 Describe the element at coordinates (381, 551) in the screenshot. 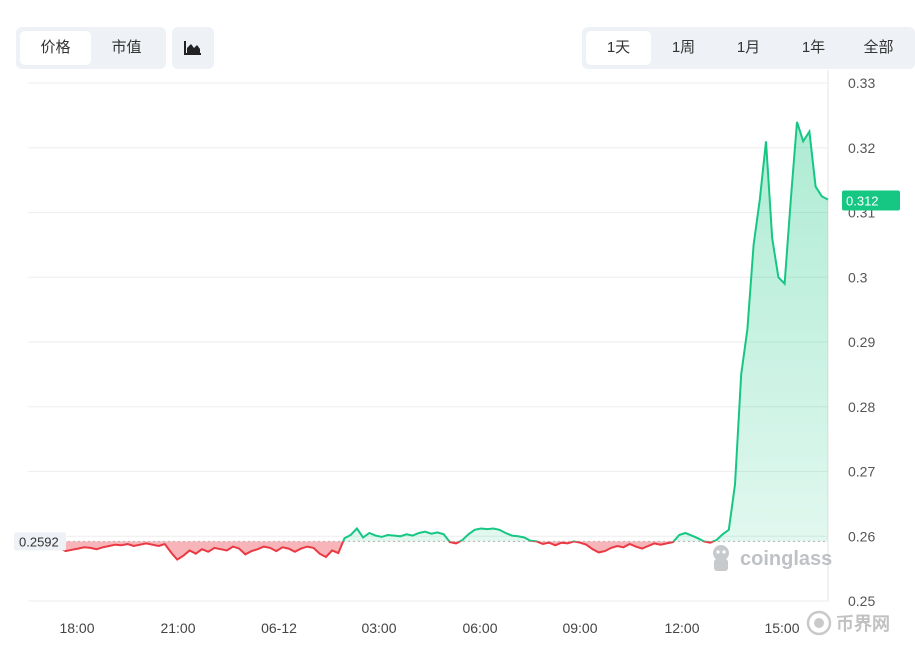

I see `down-line` at that location.